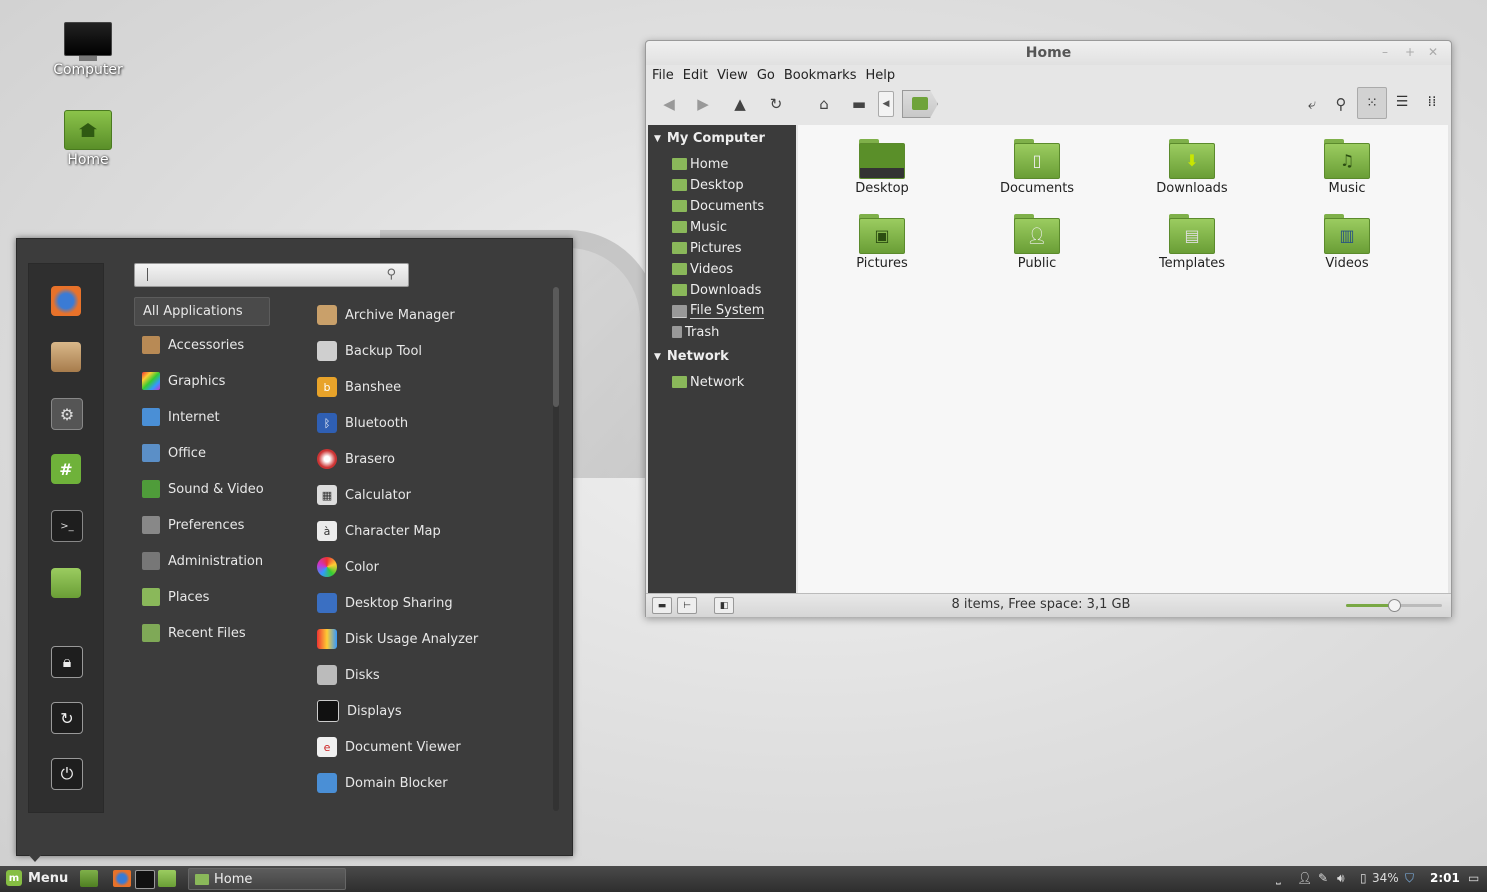 Image resolution: width=1487 pixels, height=892 pixels. What do you see at coordinates (1363, 878) in the screenshot?
I see `battery-icon: ▯` at bounding box center [1363, 878].